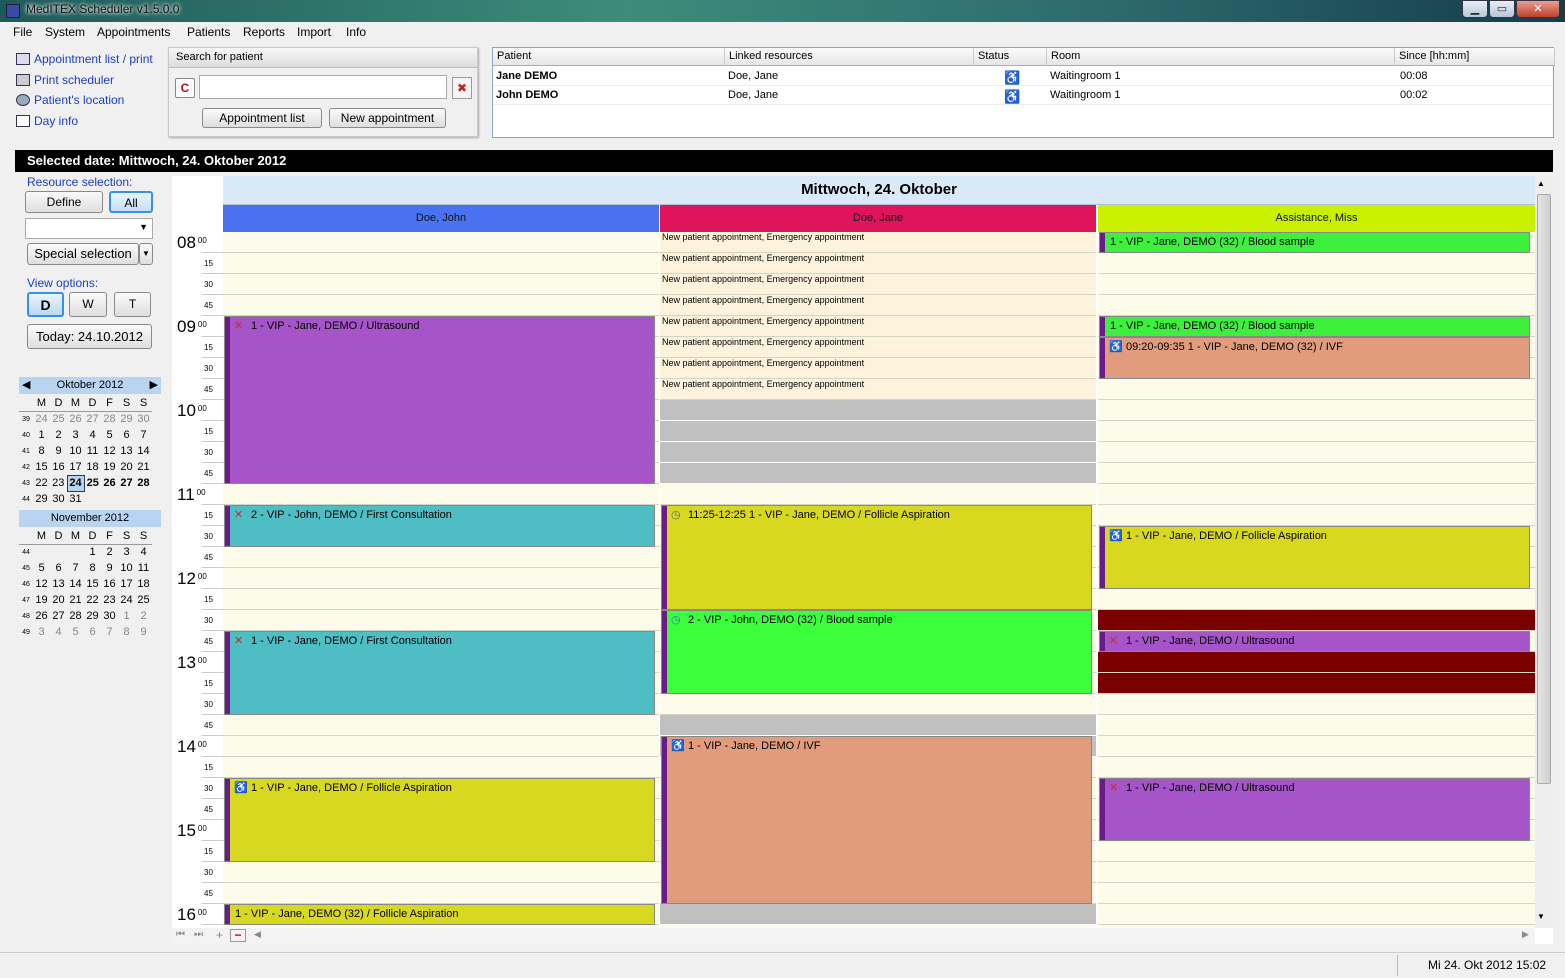 The image size is (1565, 978). What do you see at coordinates (262, 118) in the screenshot?
I see `appointment-list-button: Appointment list` at bounding box center [262, 118].